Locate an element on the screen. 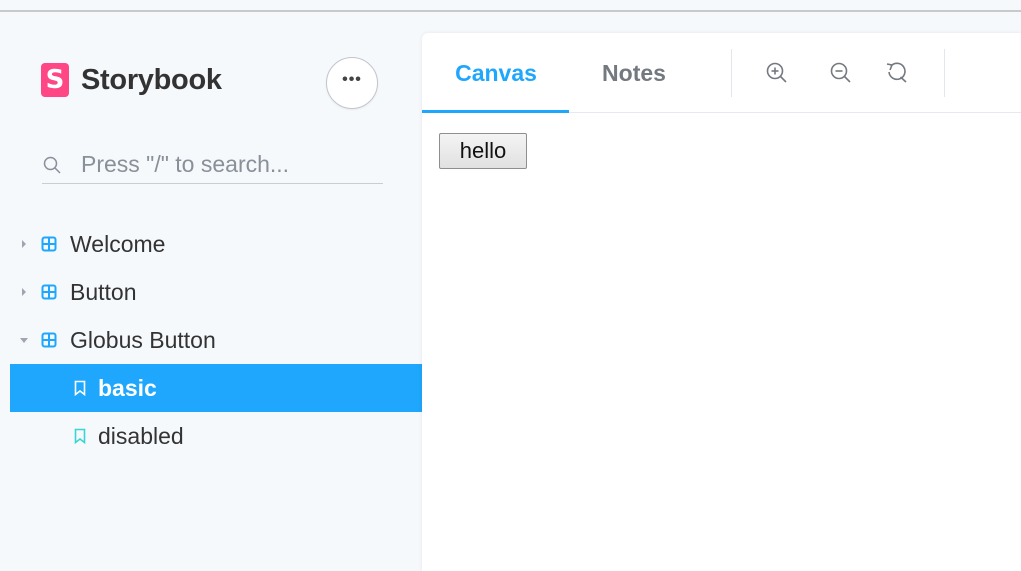  toolbar: Canvas Notes is located at coordinates (721, 73).